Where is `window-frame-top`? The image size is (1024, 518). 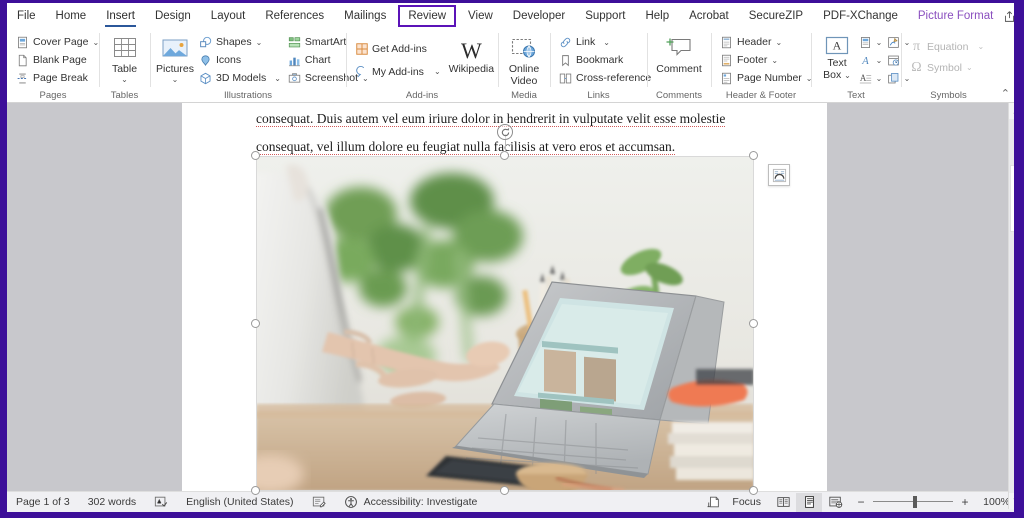
window-frame-top is located at coordinates (512, 1).